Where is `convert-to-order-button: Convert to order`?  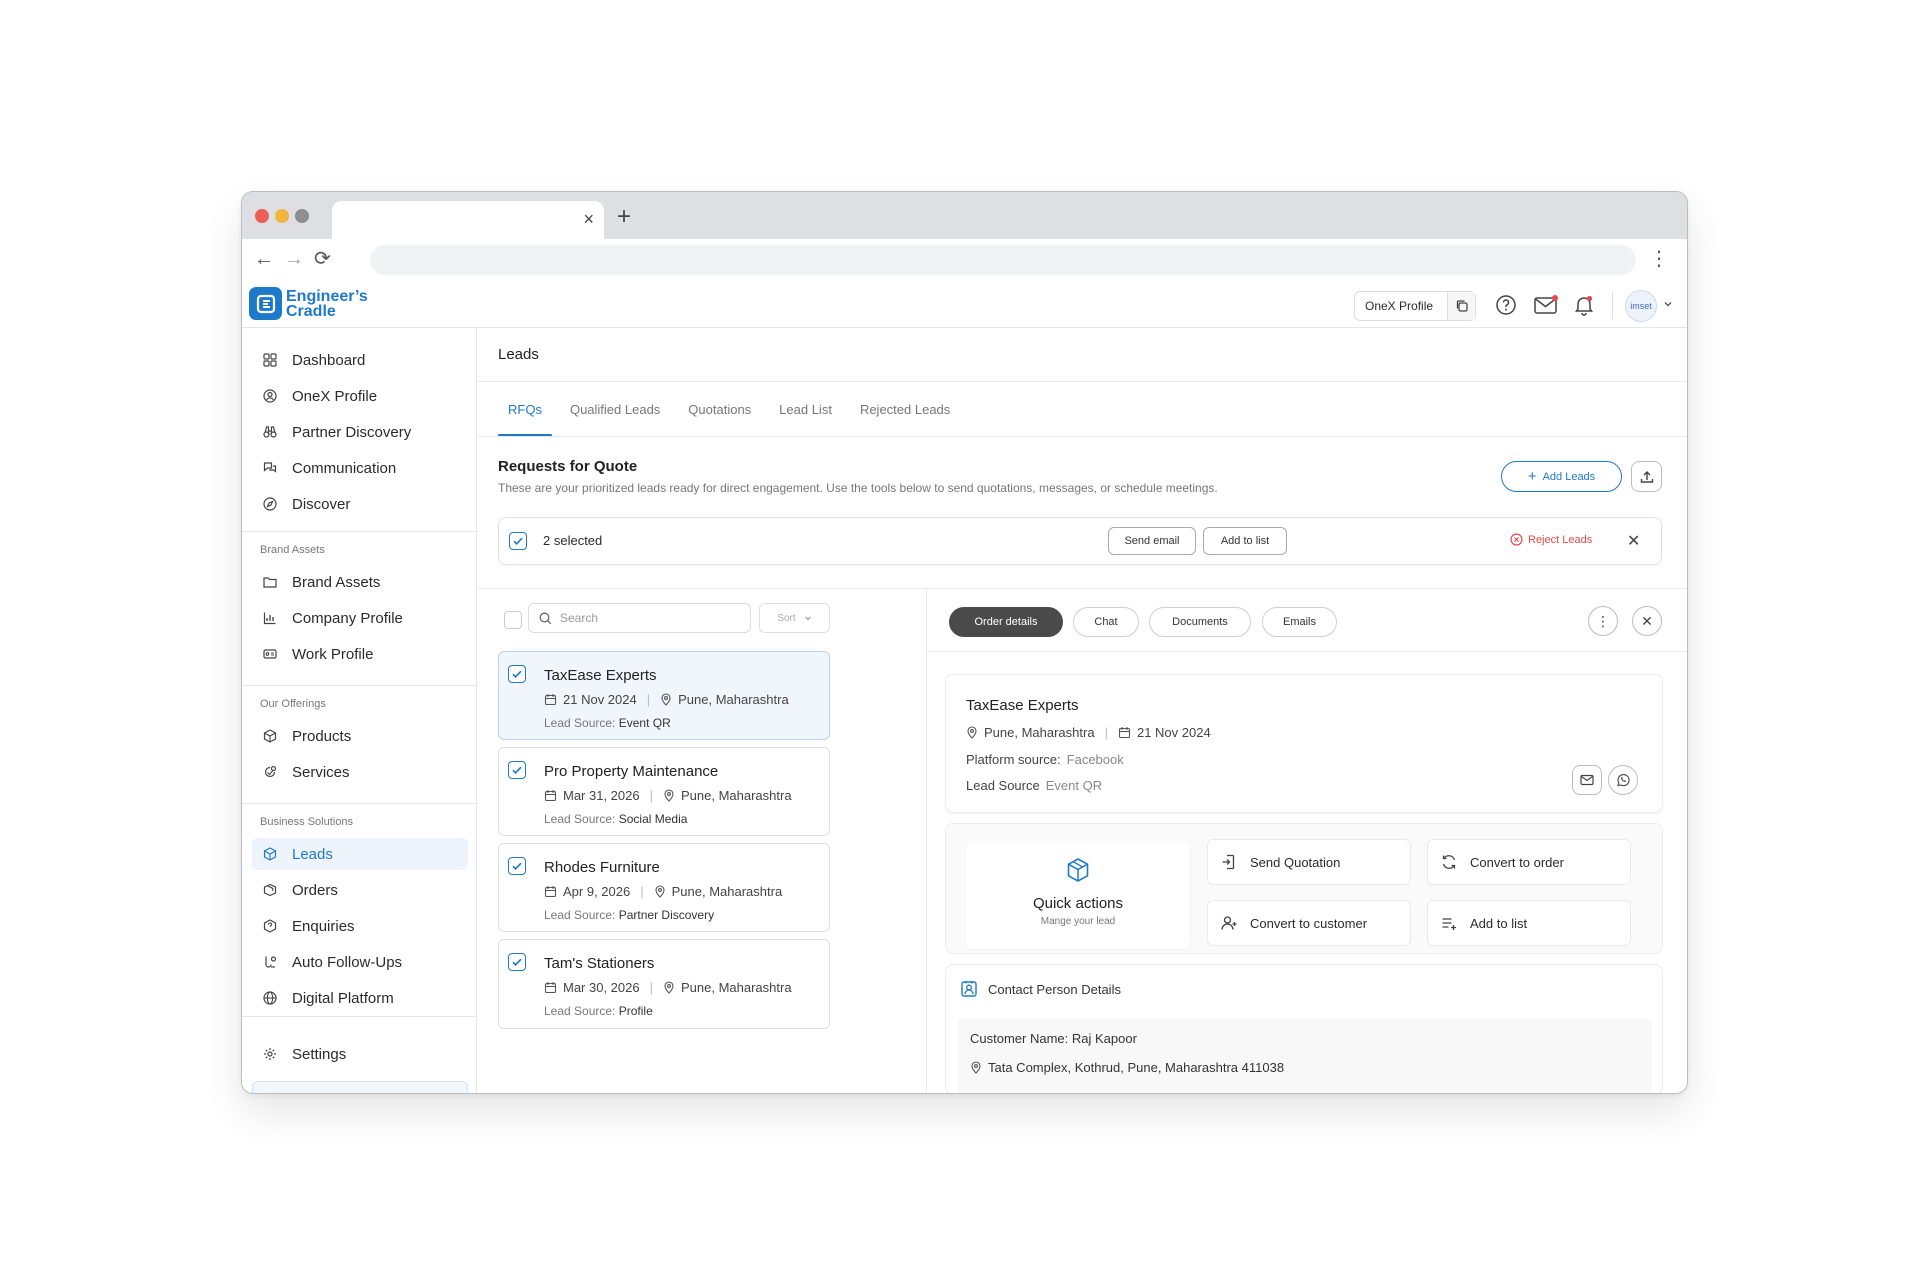 convert-to-order-button: Convert to order is located at coordinates (1529, 862).